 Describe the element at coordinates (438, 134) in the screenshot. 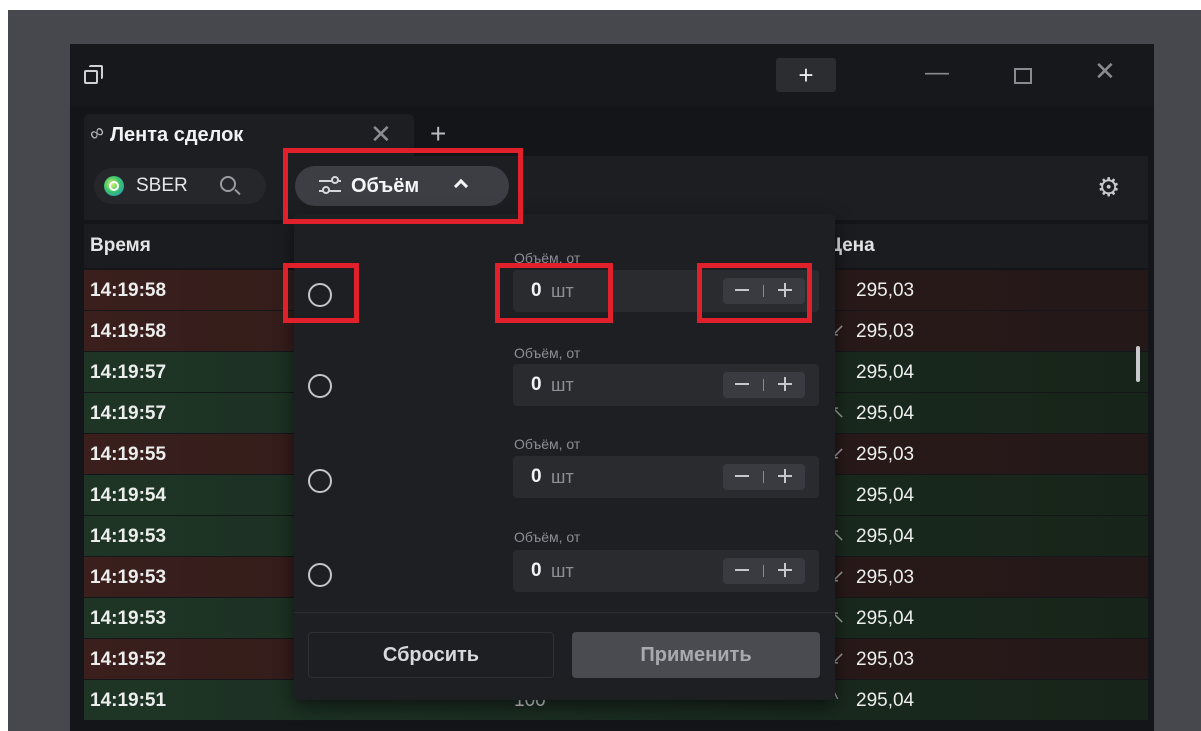

I see `add-tab-button: +` at that location.